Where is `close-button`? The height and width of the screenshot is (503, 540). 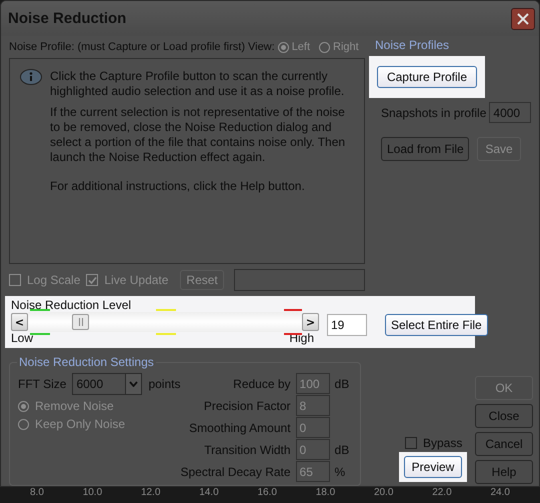 close-button is located at coordinates (523, 19).